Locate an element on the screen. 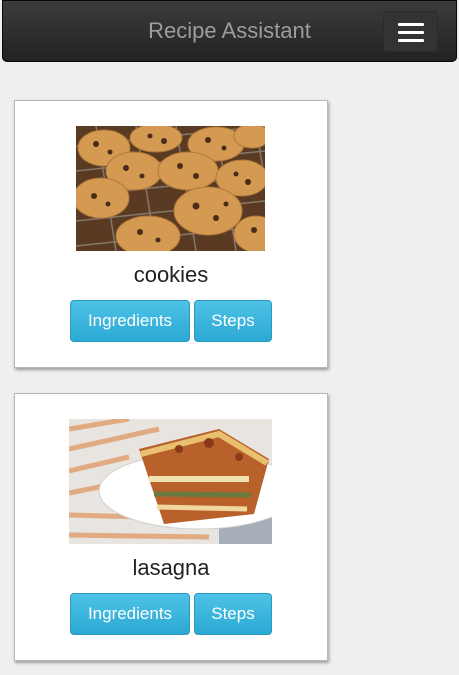 This screenshot has width=459, height=675. lasagna-image is located at coordinates (170, 481).